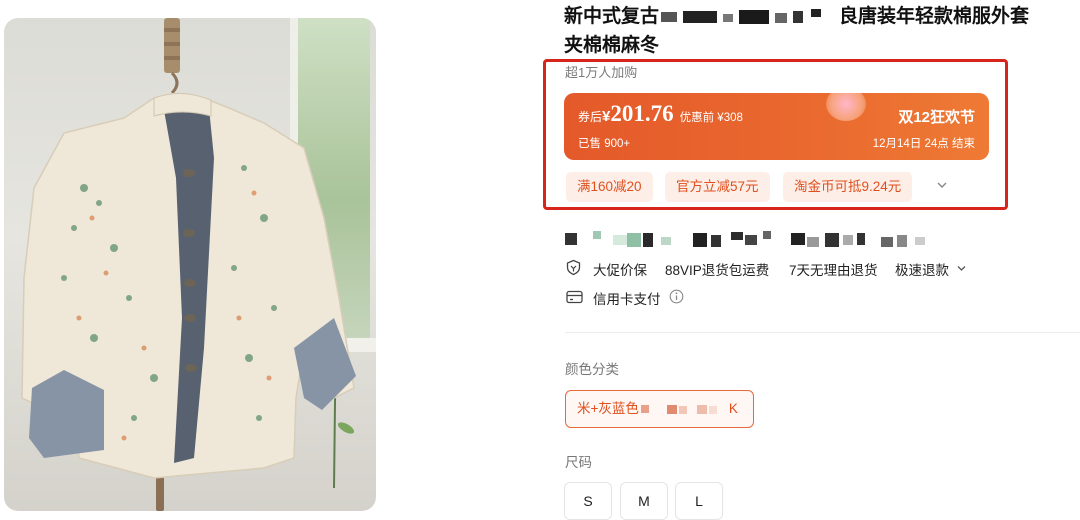 Image resolution: width=1080 pixels, height=520 pixels. I want to click on censored-info-mosaic, so click(745, 239).